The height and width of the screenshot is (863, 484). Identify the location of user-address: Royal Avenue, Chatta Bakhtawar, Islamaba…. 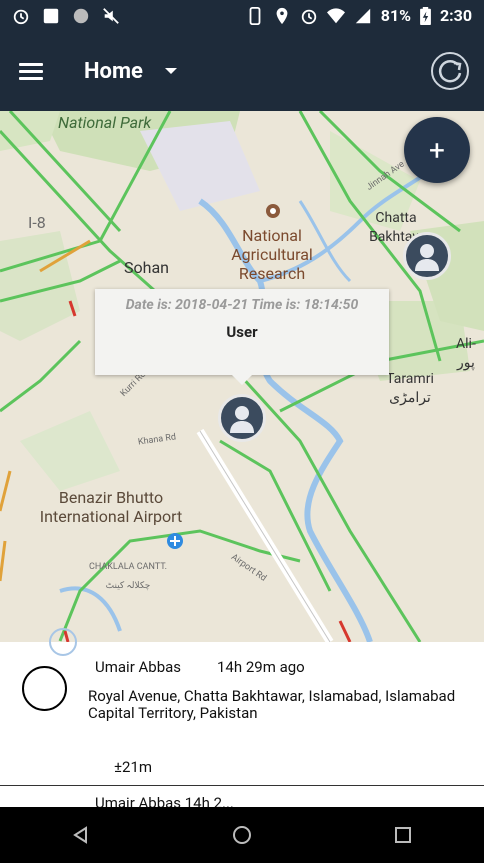
(272, 704).